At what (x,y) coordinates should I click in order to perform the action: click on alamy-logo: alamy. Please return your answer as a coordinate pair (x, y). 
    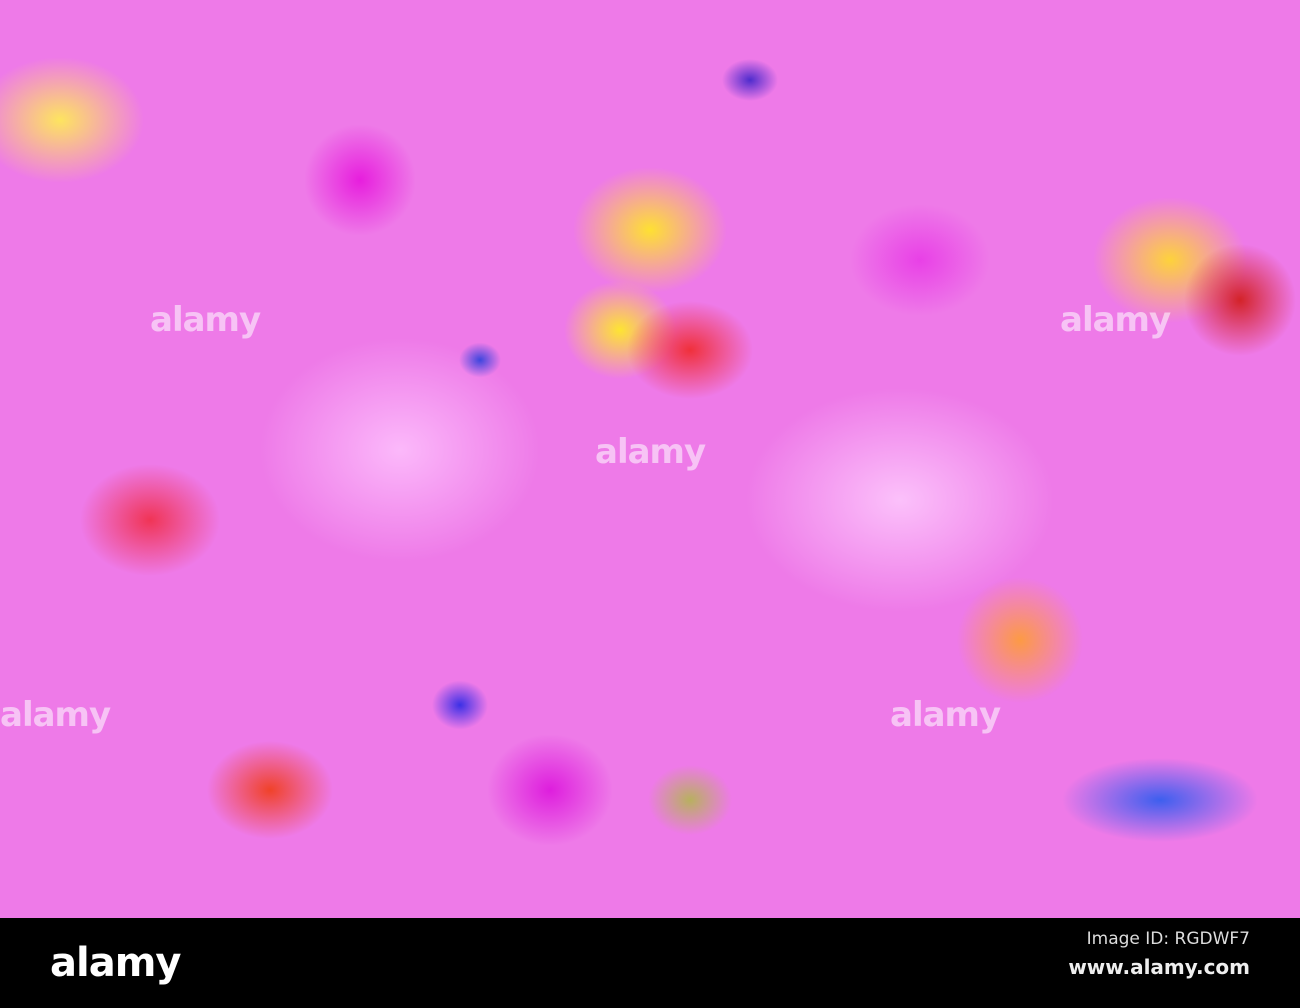
    Looking at the image, I should click on (115, 963).